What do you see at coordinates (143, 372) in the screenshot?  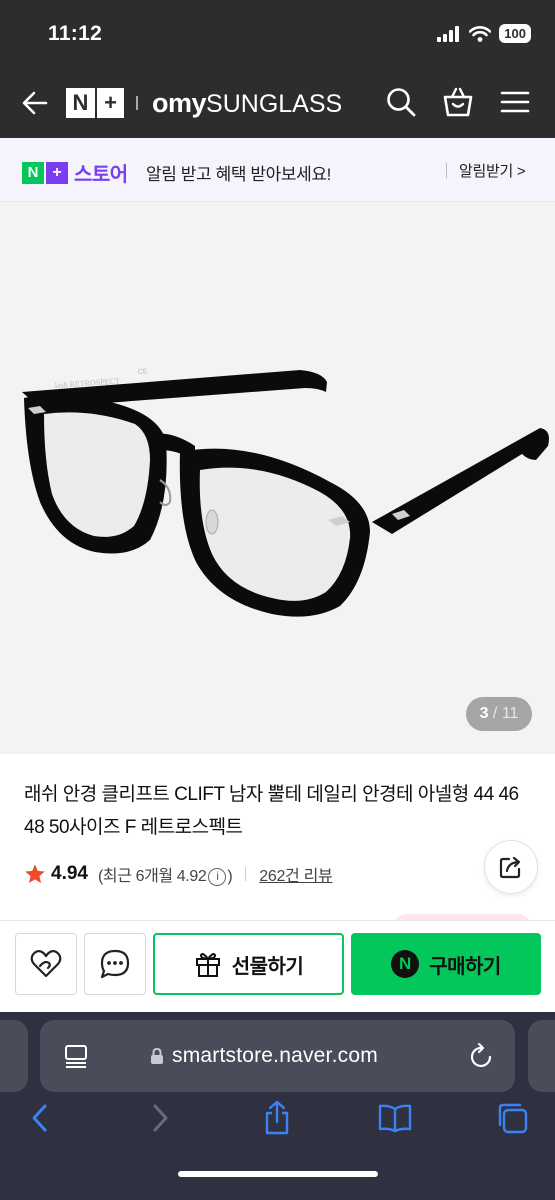 I see `frame-ce-text: CE` at bounding box center [143, 372].